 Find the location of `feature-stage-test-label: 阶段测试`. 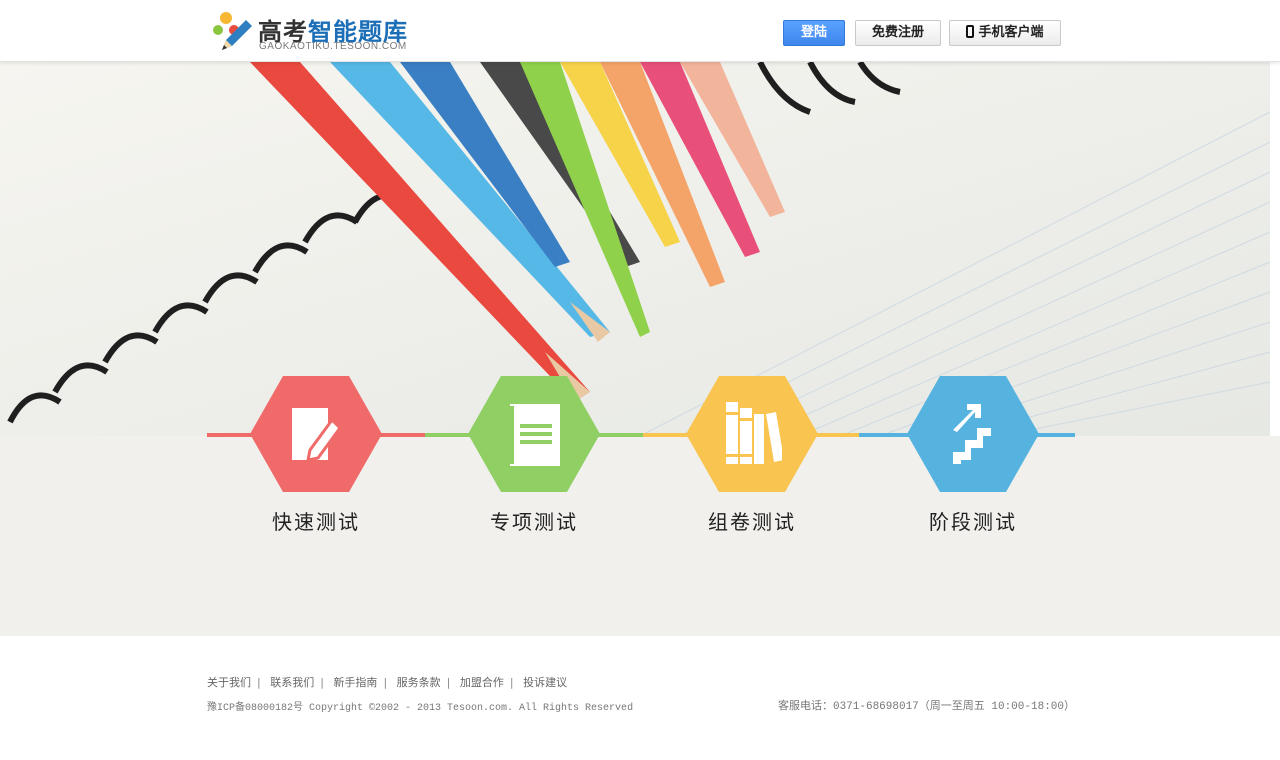

feature-stage-test-label: 阶段测试 is located at coordinates (973, 520).